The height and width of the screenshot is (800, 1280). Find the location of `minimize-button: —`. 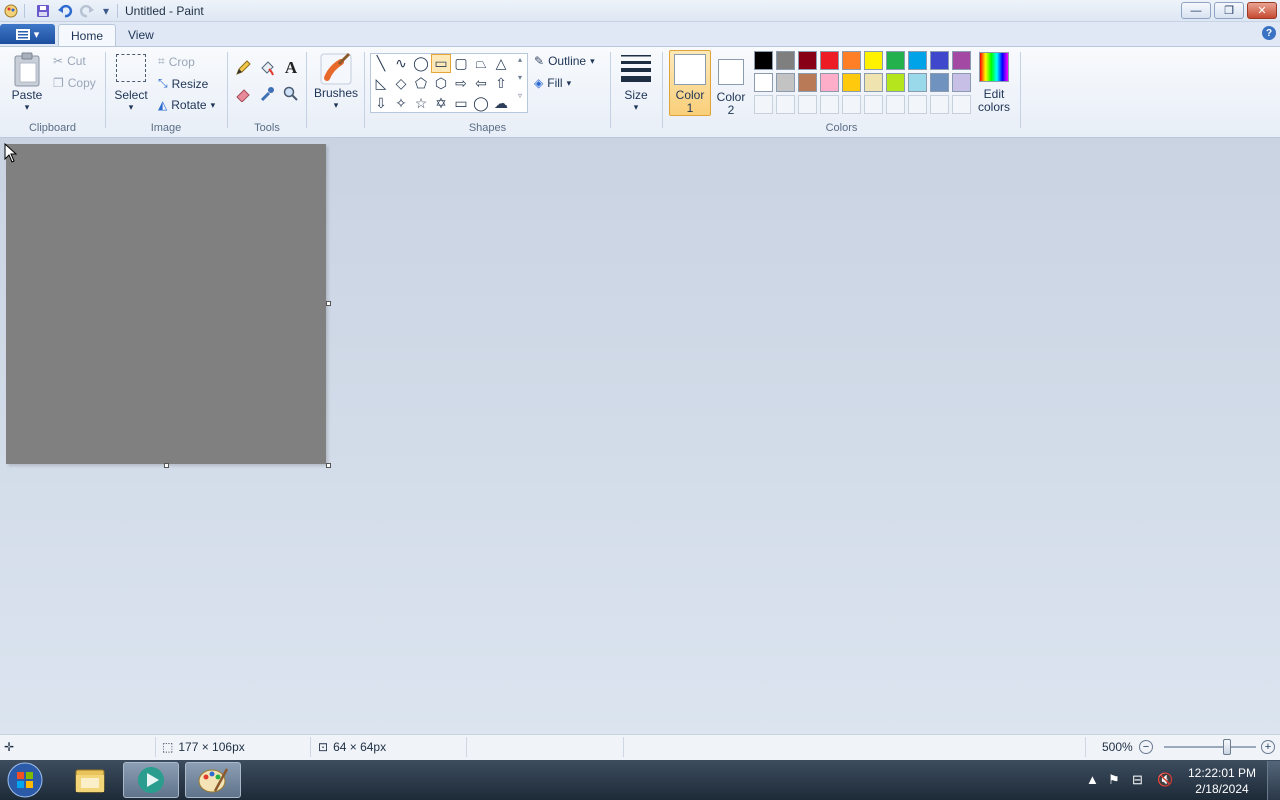

minimize-button: — is located at coordinates (1196, 10).